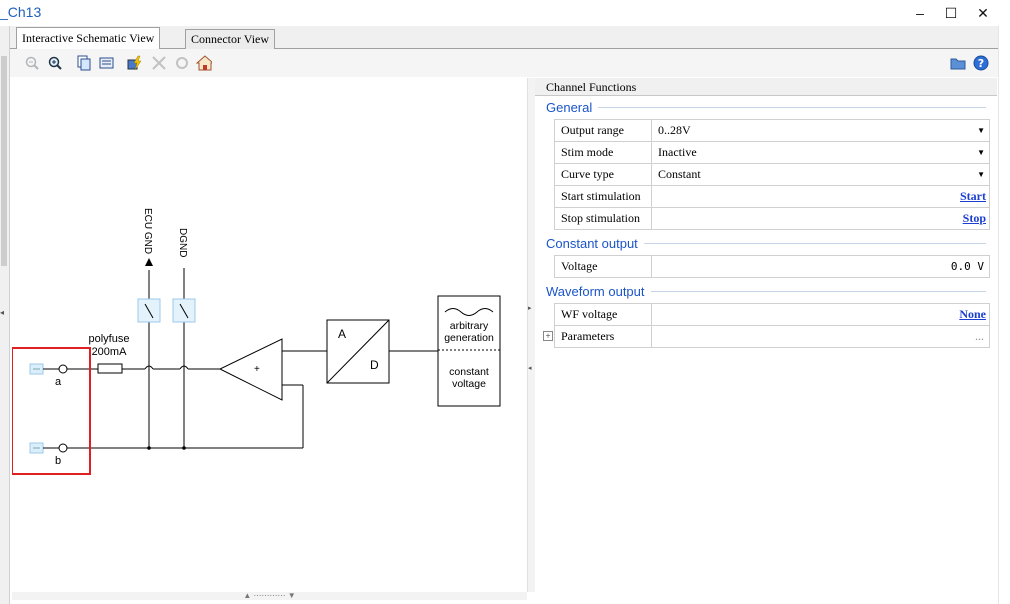  I want to click on panel-header: Channel Functions, so click(766, 87).